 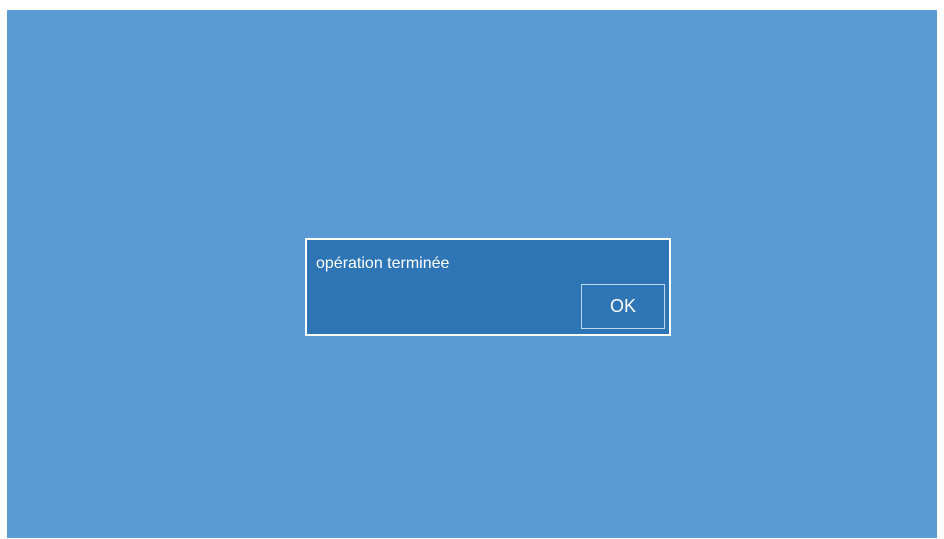 I want to click on ok-button-label: OK, so click(x=622, y=306).